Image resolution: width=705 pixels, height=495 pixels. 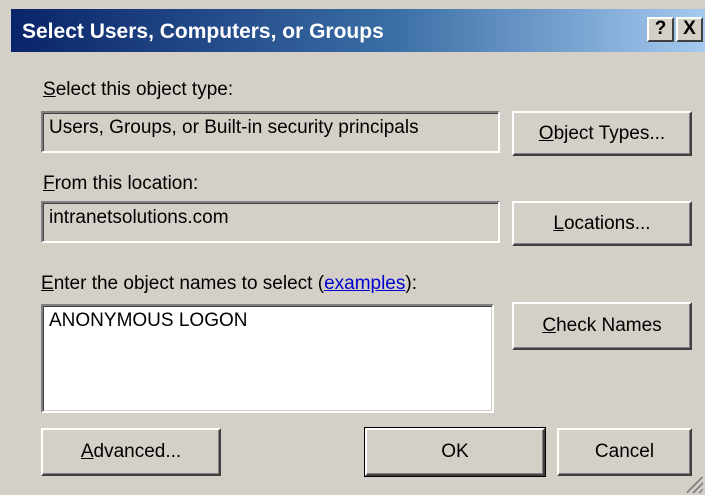 What do you see at coordinates (364, 283) in the screenshot?
I see `examples-link: examples` at bounding box center [364, 283].